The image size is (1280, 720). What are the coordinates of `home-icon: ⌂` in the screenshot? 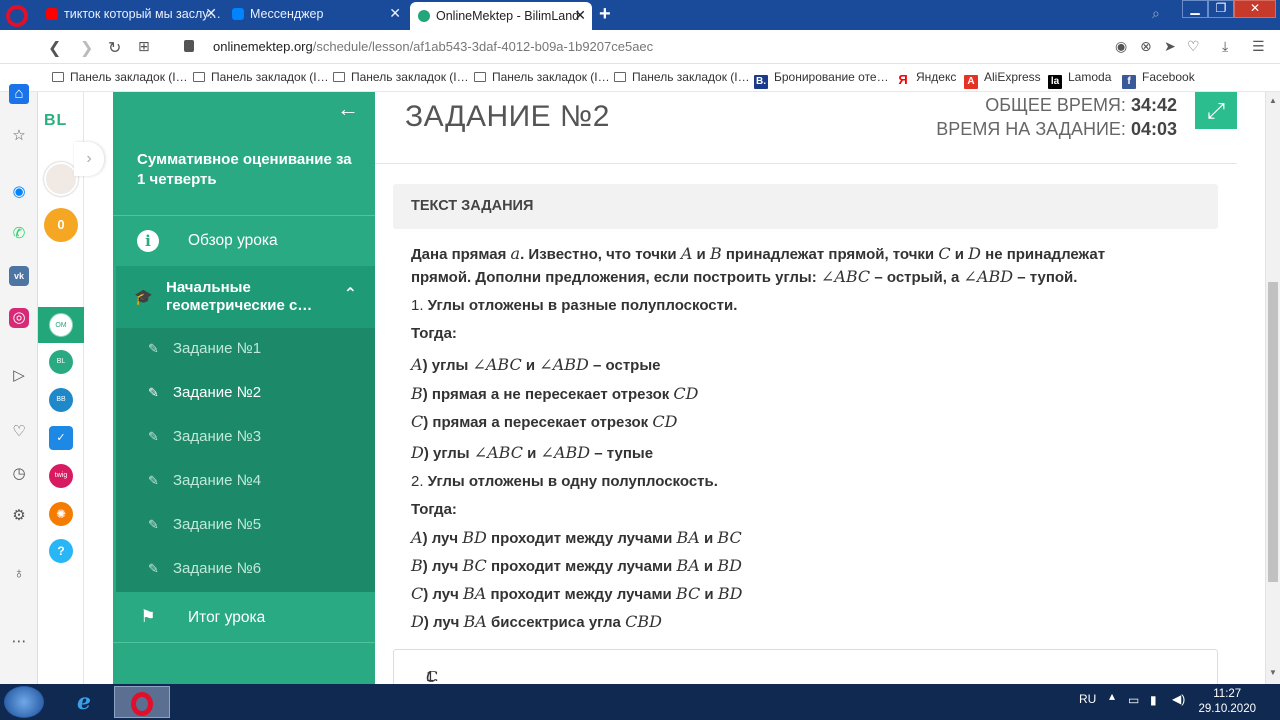 It's located at (19, 94).